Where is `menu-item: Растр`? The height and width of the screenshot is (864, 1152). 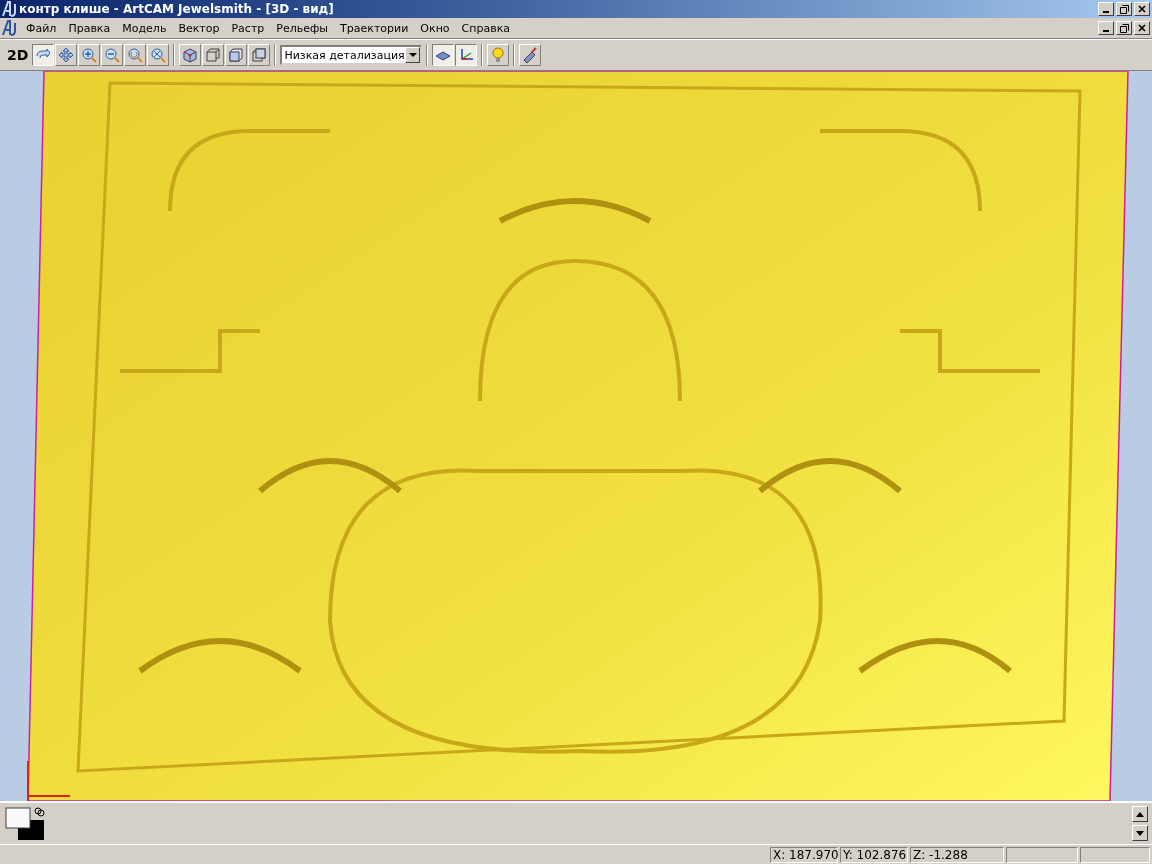 menu-item: Растр is located at coordinates (248, 28).